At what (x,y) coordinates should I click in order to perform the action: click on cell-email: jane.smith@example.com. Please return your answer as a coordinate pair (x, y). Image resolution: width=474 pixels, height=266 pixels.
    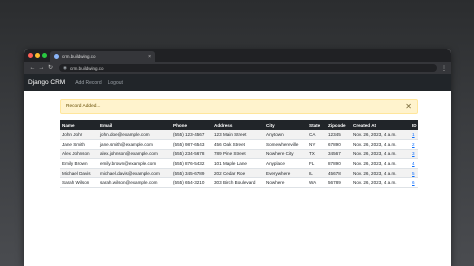
    Looking at the image, I should click on (134, 144).